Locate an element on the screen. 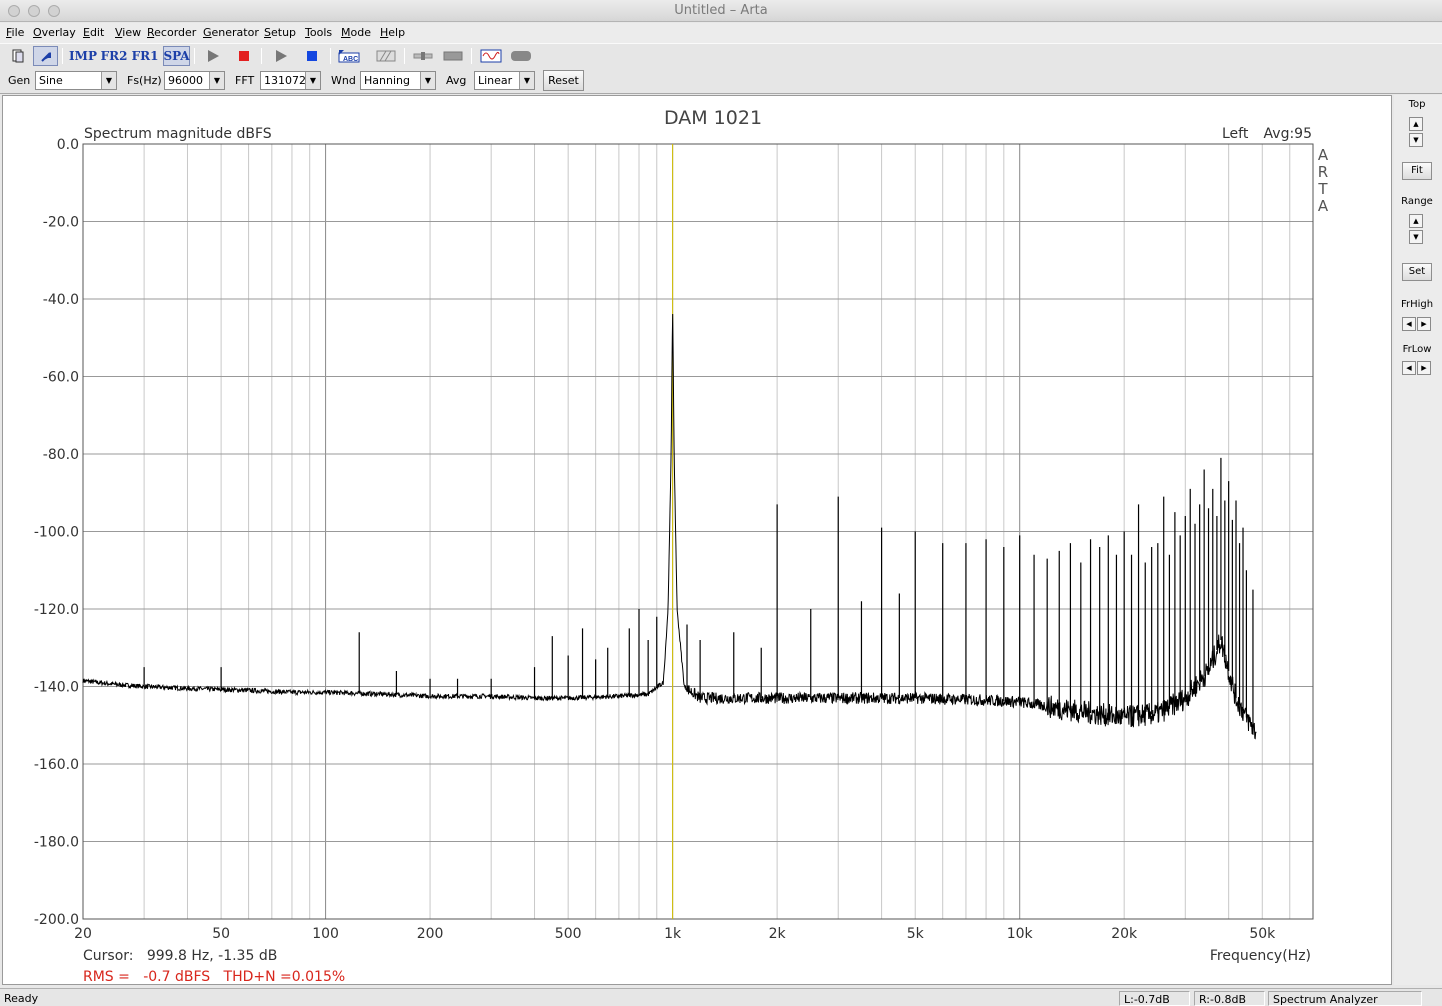 This screenshot has width=1442, height=1006. generator-value: Sine is located at coordinates (51, 80).